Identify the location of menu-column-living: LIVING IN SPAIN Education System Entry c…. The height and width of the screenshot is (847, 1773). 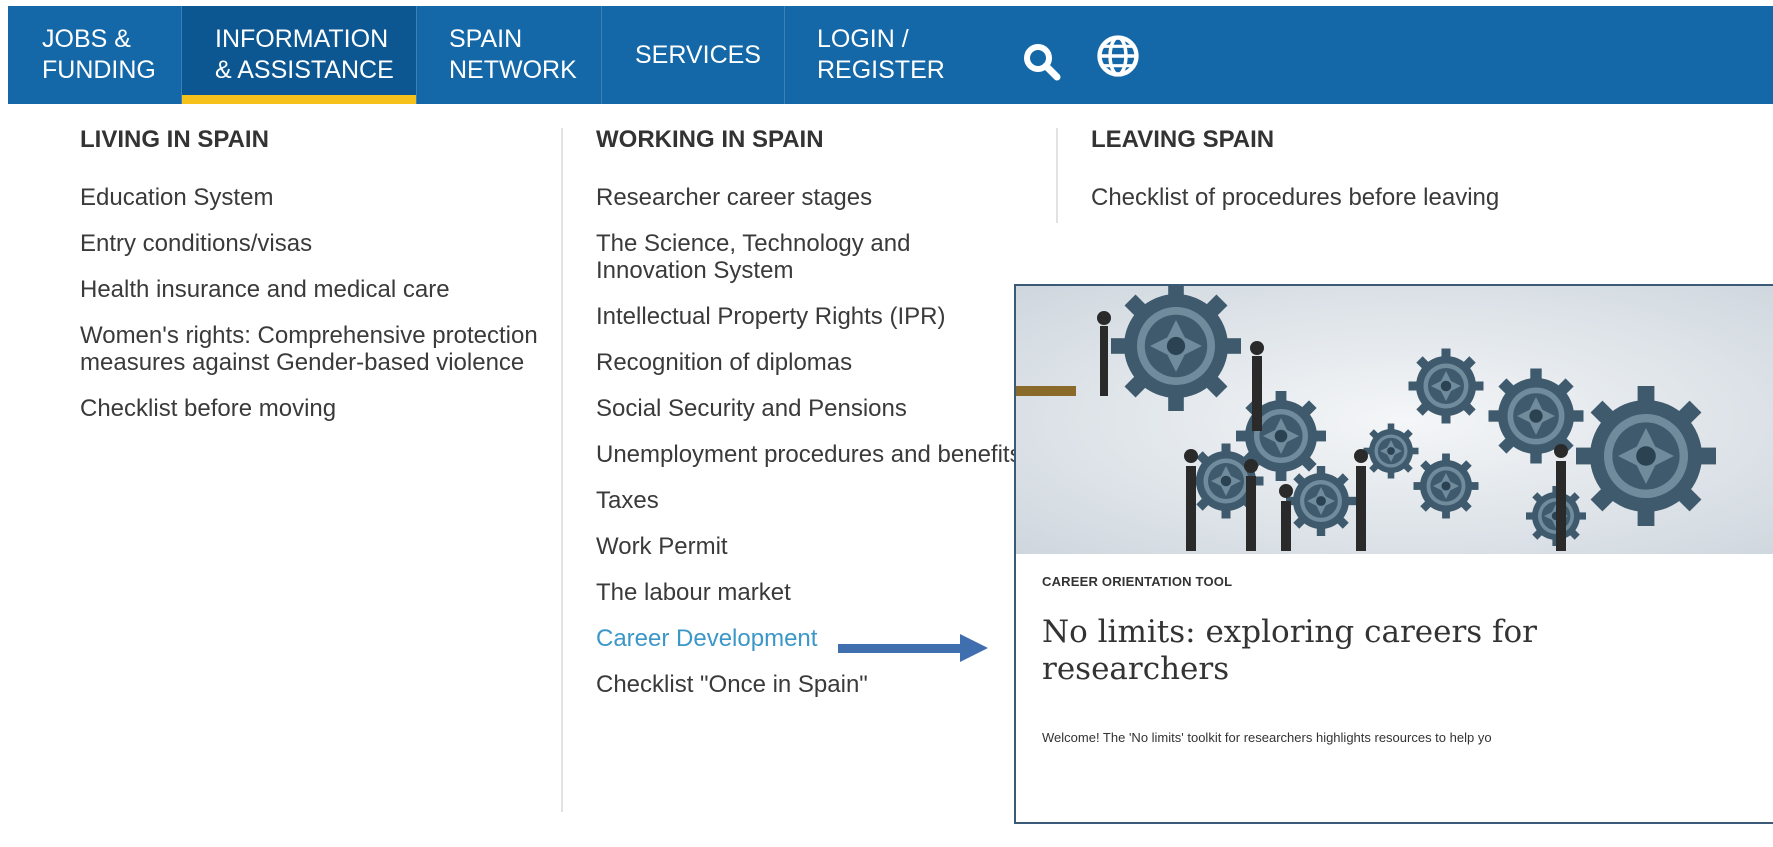
(315, 283).